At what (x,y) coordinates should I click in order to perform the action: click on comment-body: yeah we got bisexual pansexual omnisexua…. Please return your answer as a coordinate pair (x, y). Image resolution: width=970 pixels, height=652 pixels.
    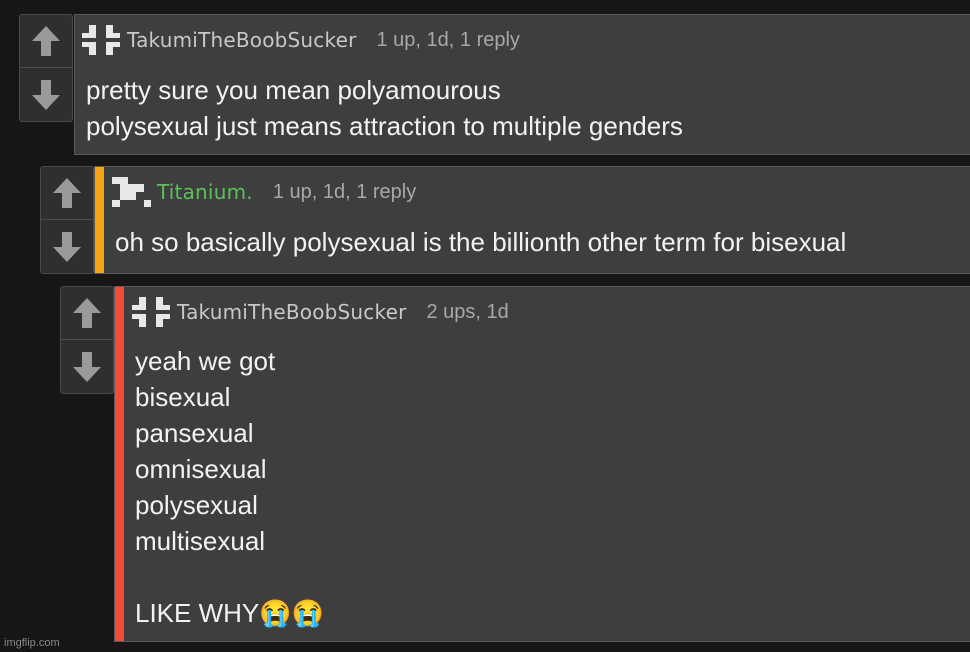
    Looking at the image, I should click on (229, 487).